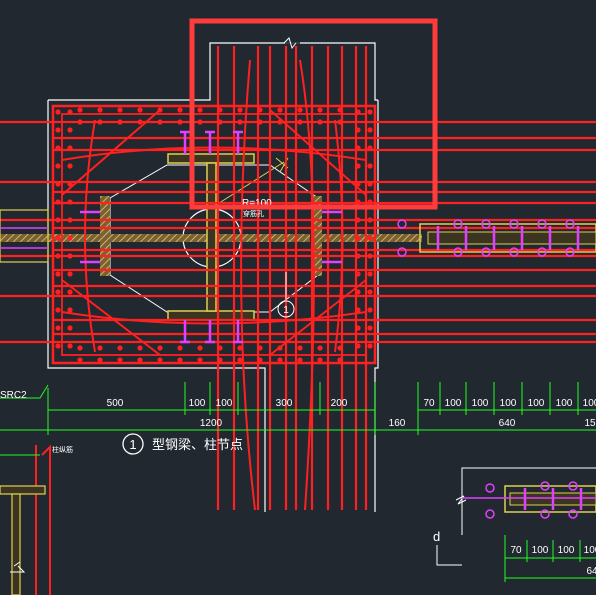 This screenshot has width=596, height=595. I want to click on dim-r100c: 100, so click(508, 403).